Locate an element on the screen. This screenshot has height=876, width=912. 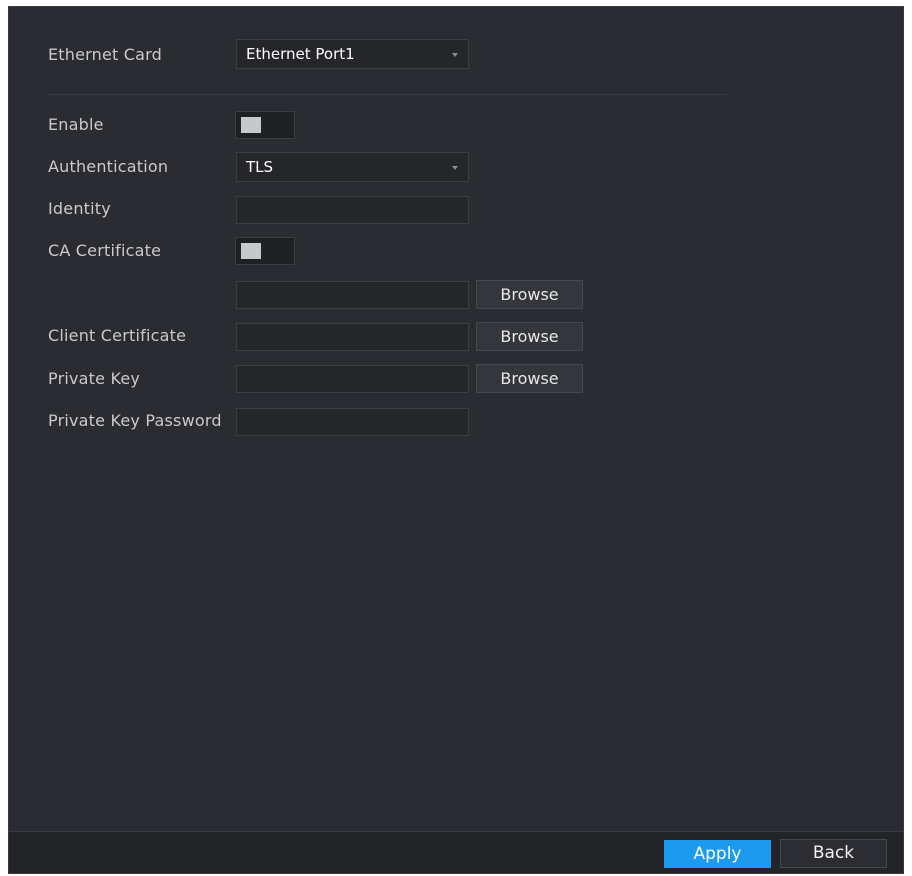
ethernet-card-label: Ethernet Card is located at coordinates (105, 54).